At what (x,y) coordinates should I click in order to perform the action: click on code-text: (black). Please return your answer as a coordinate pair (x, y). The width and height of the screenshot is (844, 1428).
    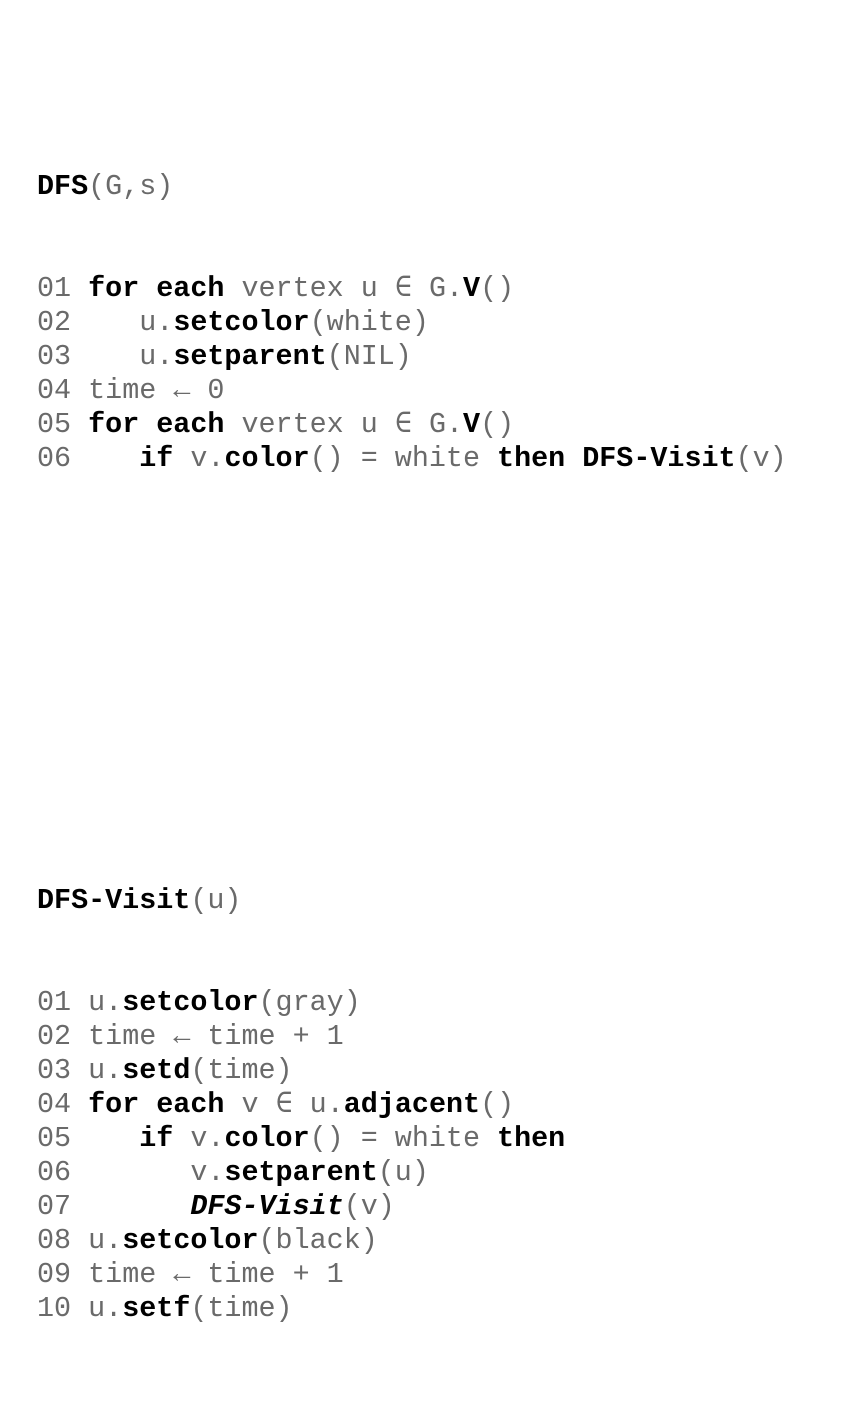
    Looking at the image, I should click on (318, 1240).